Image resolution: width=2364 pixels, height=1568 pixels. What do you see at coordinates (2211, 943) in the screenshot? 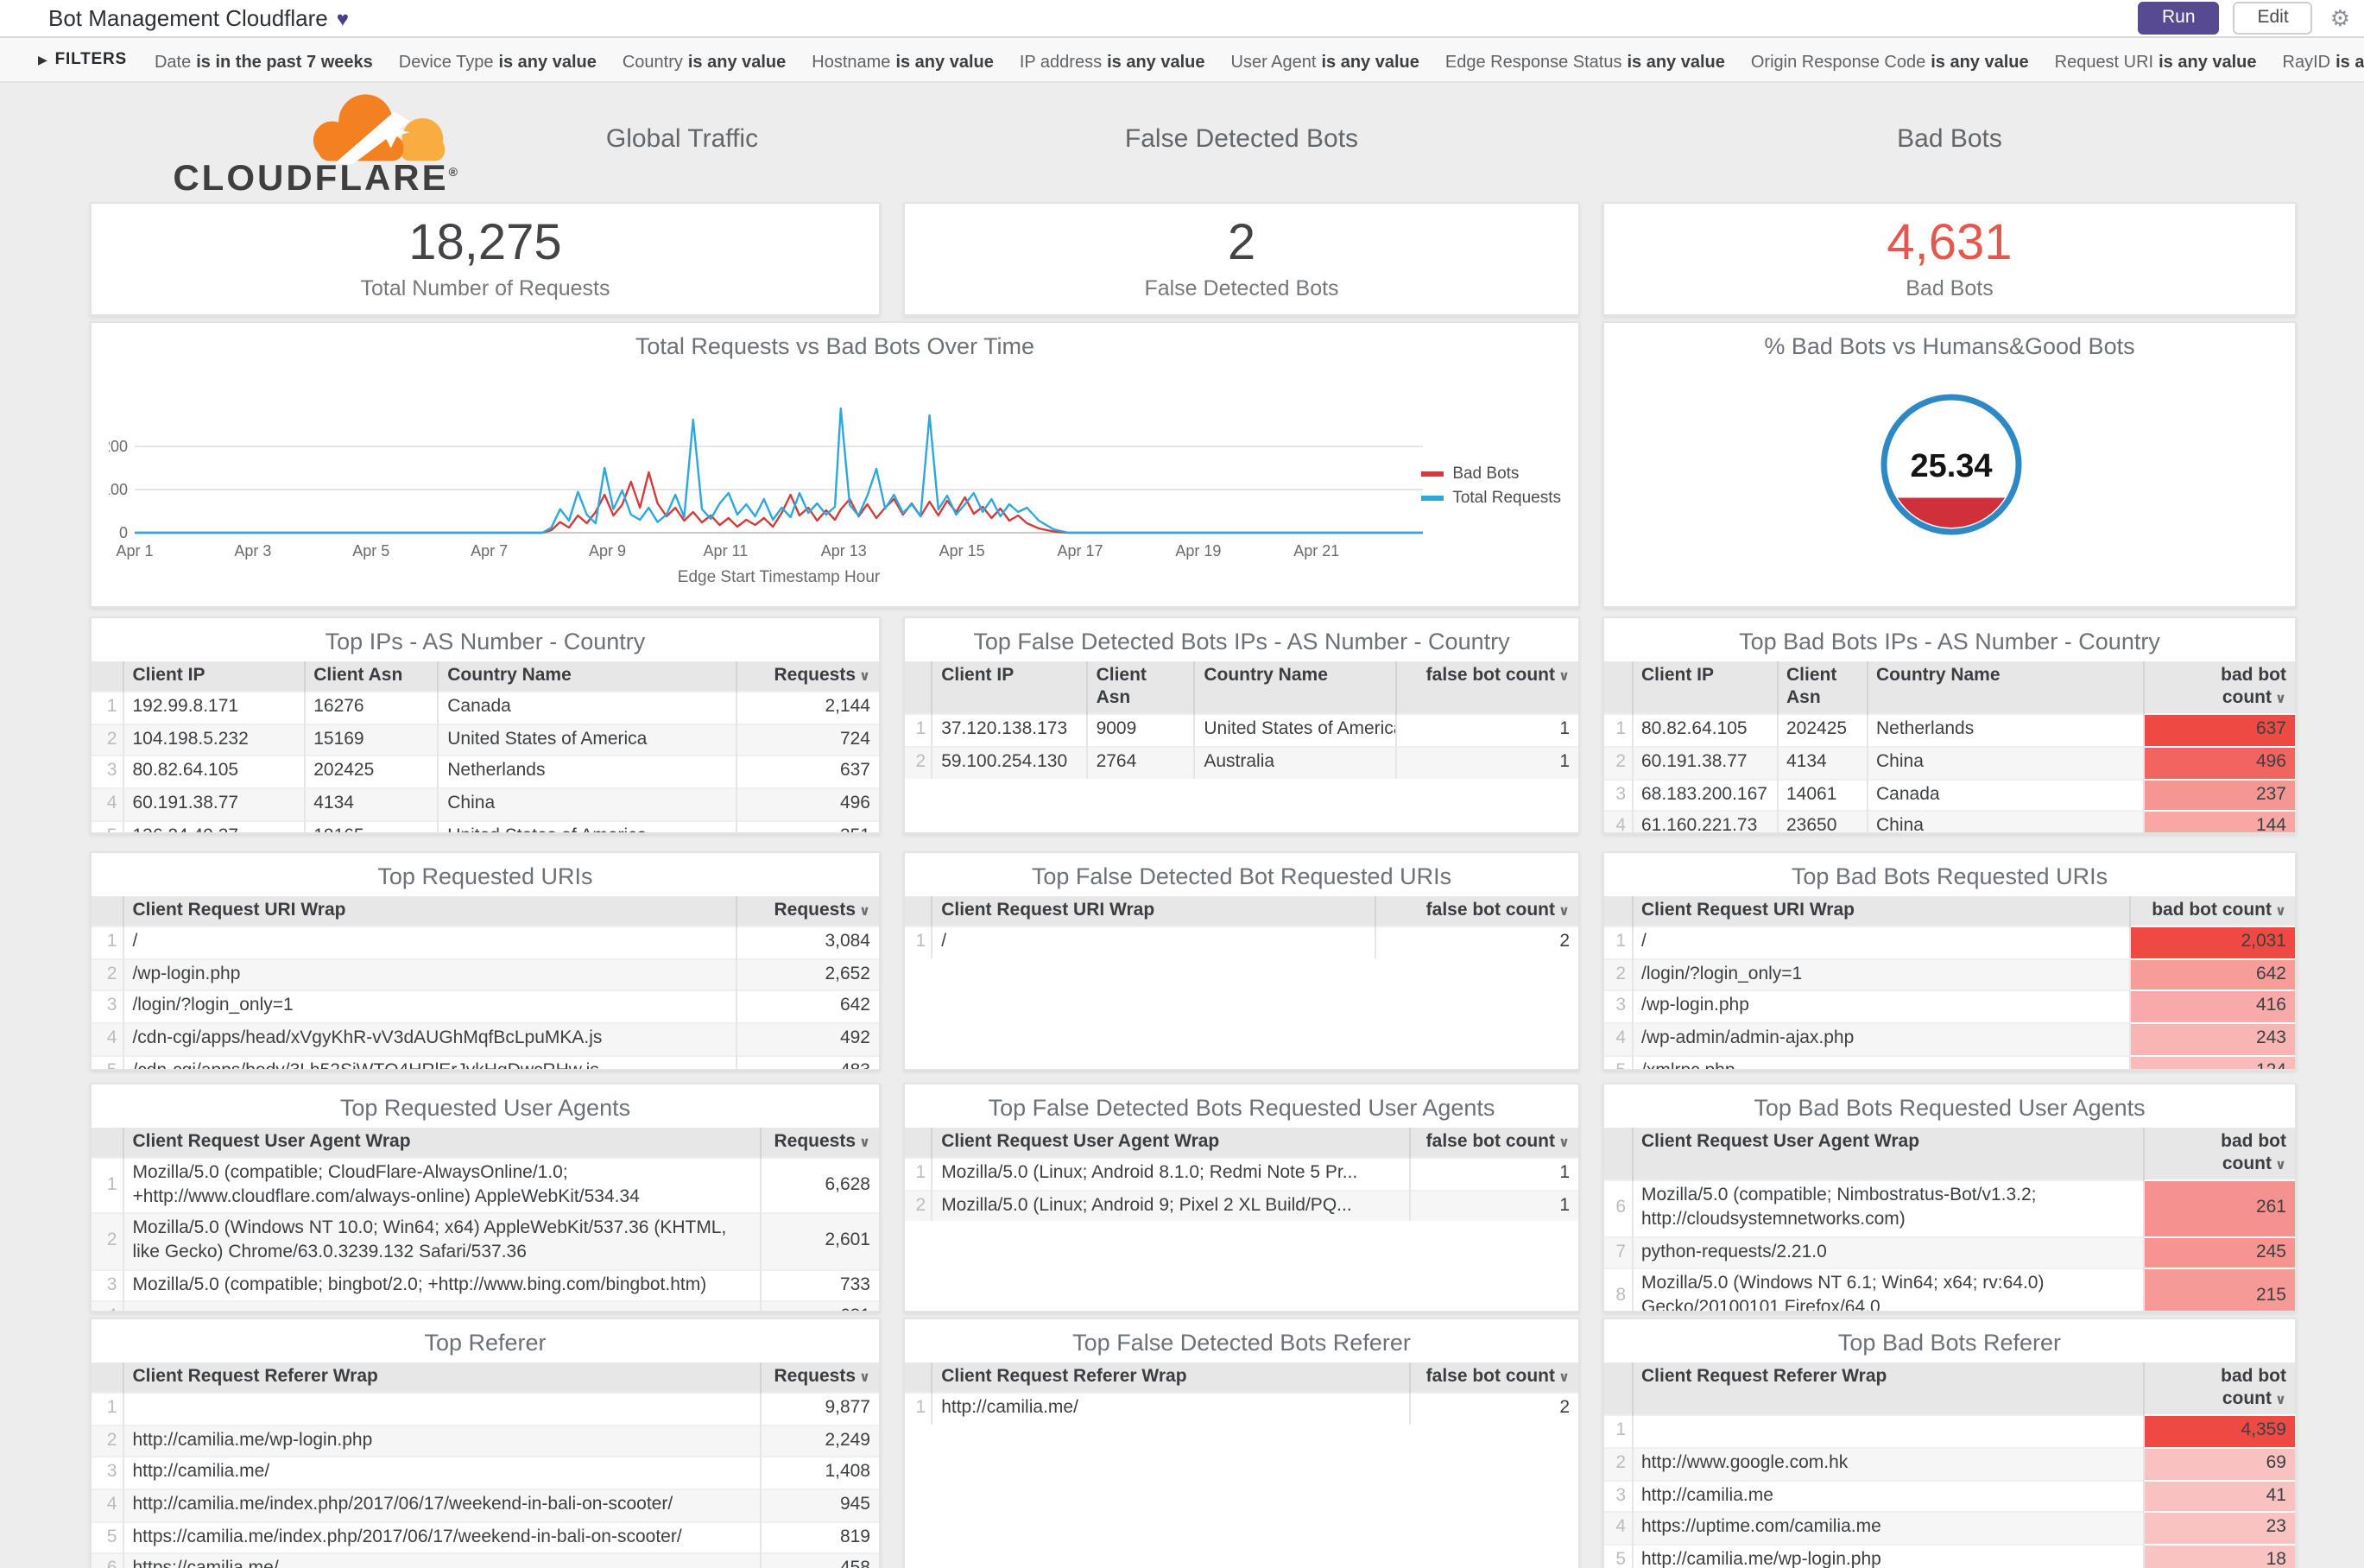
I see `row-value: 2,031` at bounding box center [2211, 943].